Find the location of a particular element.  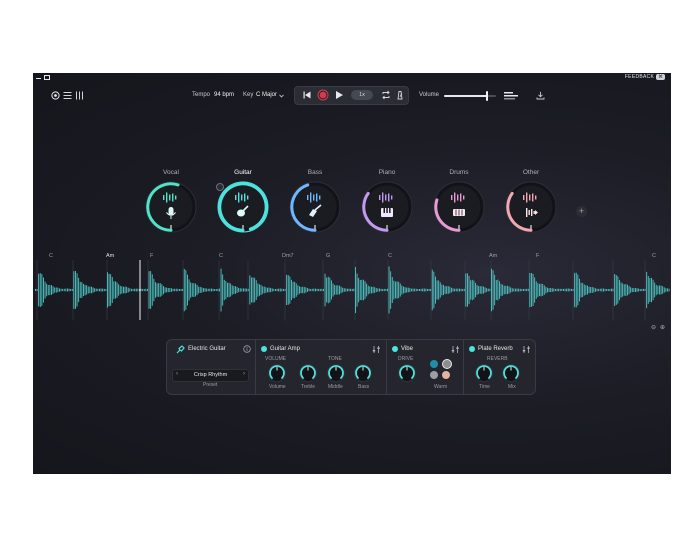

amp-enabled-toggle is located at coordinates (264, 349).